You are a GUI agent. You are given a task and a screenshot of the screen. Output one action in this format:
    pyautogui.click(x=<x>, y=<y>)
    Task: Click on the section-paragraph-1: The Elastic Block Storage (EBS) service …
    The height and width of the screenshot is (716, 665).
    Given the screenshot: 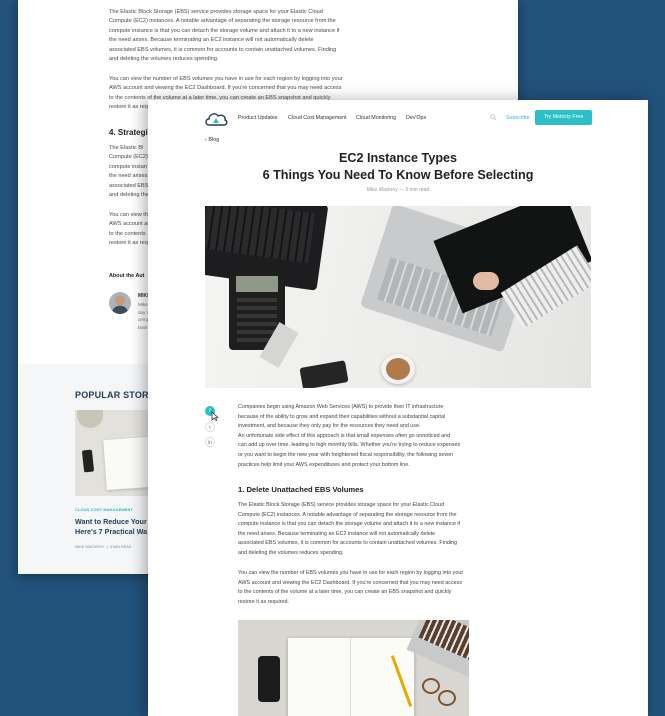 What is the action you would take?
    pyautogui.click(x=358, y=530)
    